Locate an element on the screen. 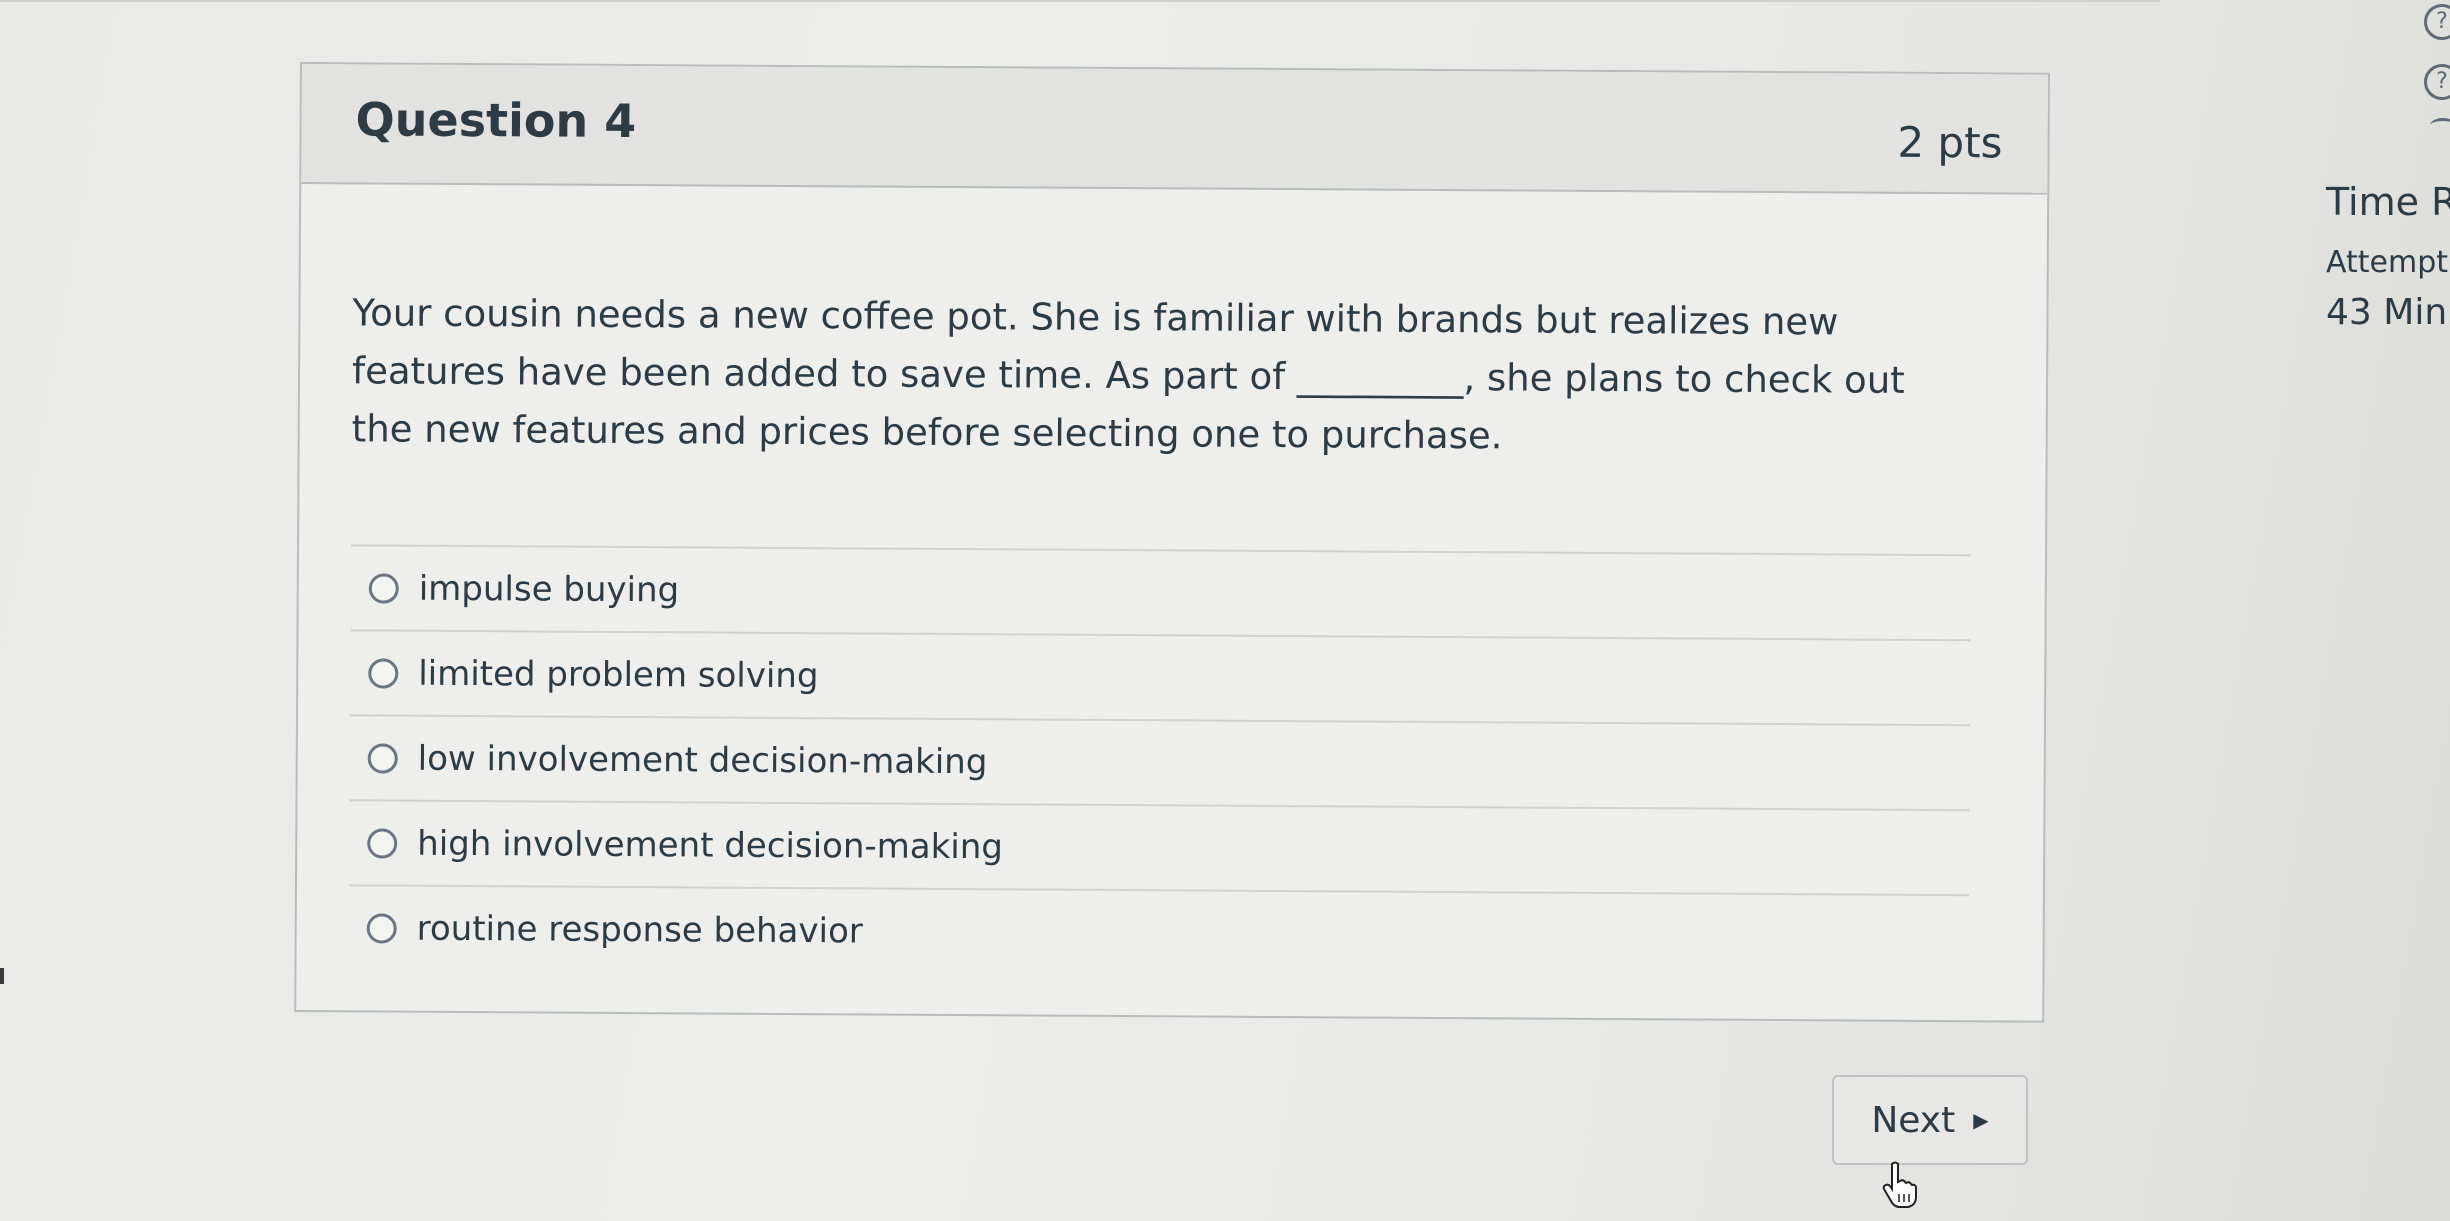 This screenshot has height=1221, width=2450. partial-icon is located at coordinates (2440, 125).